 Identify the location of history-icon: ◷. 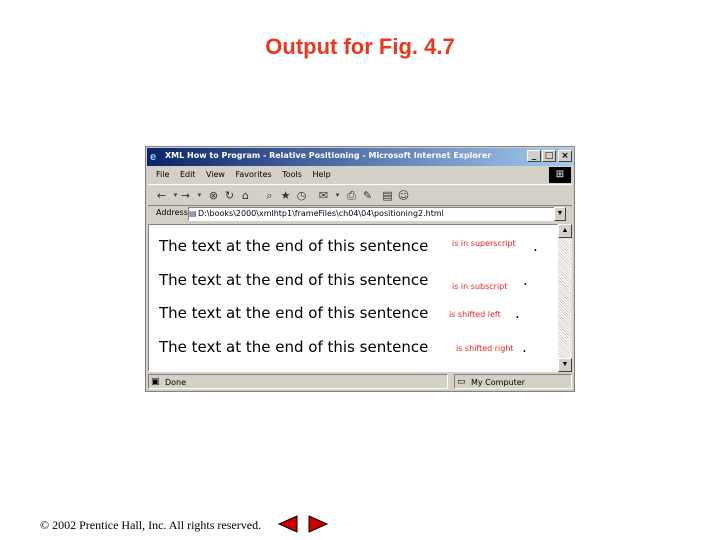
(301, 195).